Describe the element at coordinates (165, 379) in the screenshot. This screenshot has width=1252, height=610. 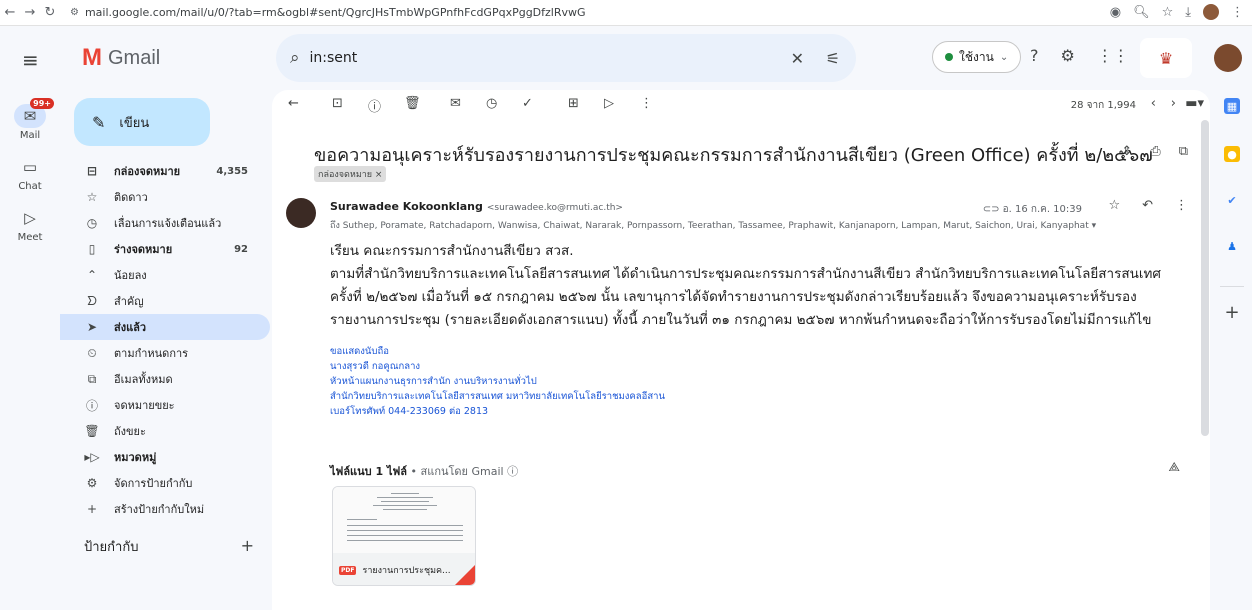
I see `sidebar-item-all-mail: ⧉ อีเมลทั้งหมด` at that location.